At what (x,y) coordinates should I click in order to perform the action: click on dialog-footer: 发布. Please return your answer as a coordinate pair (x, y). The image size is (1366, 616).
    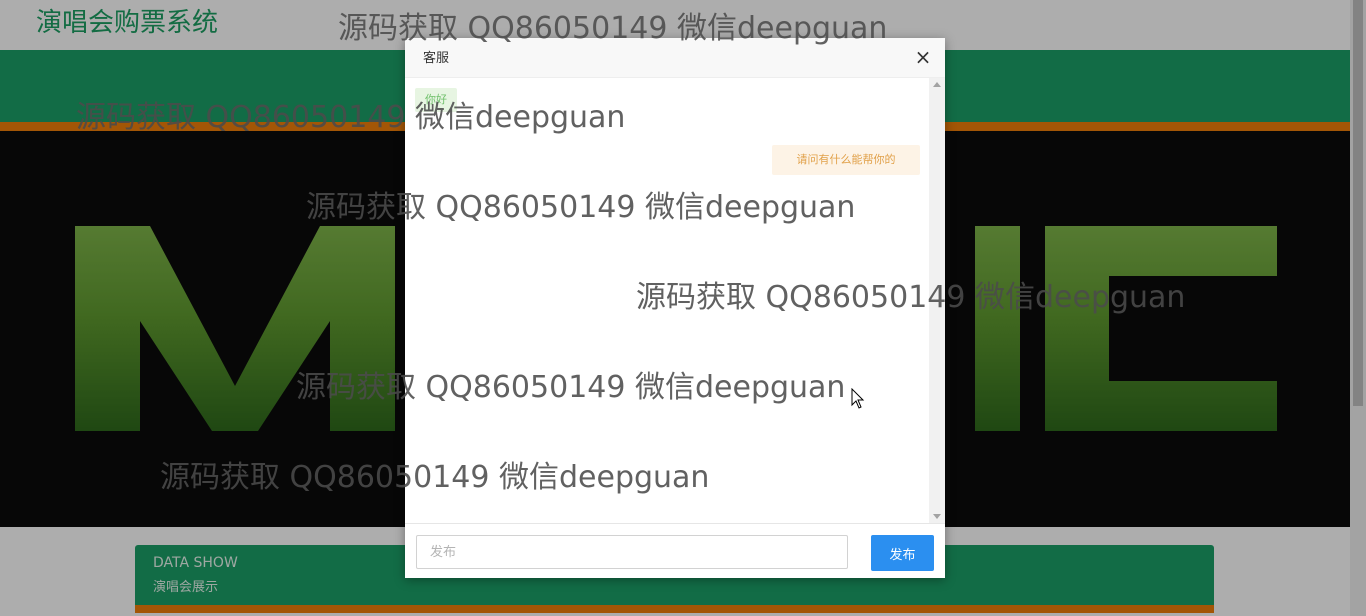
    Looking at the image, I should click on (675, 551).